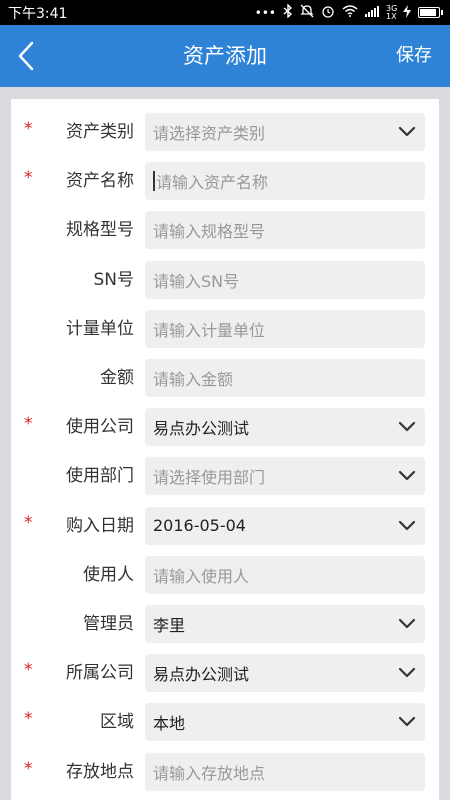  I want to click on wifi-icon, so click(350, 12).